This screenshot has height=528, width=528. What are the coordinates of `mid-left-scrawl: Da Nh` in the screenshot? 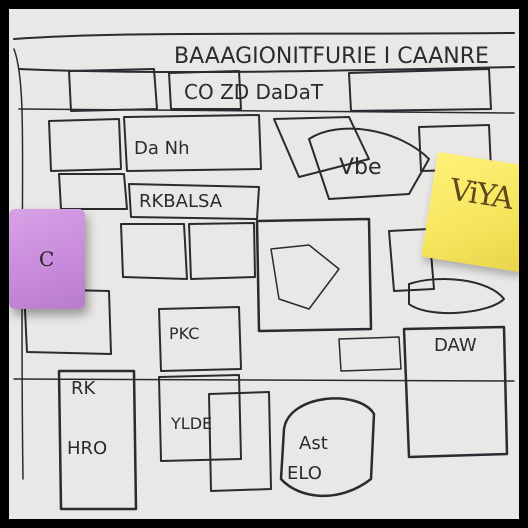 It's located at (162, 148).